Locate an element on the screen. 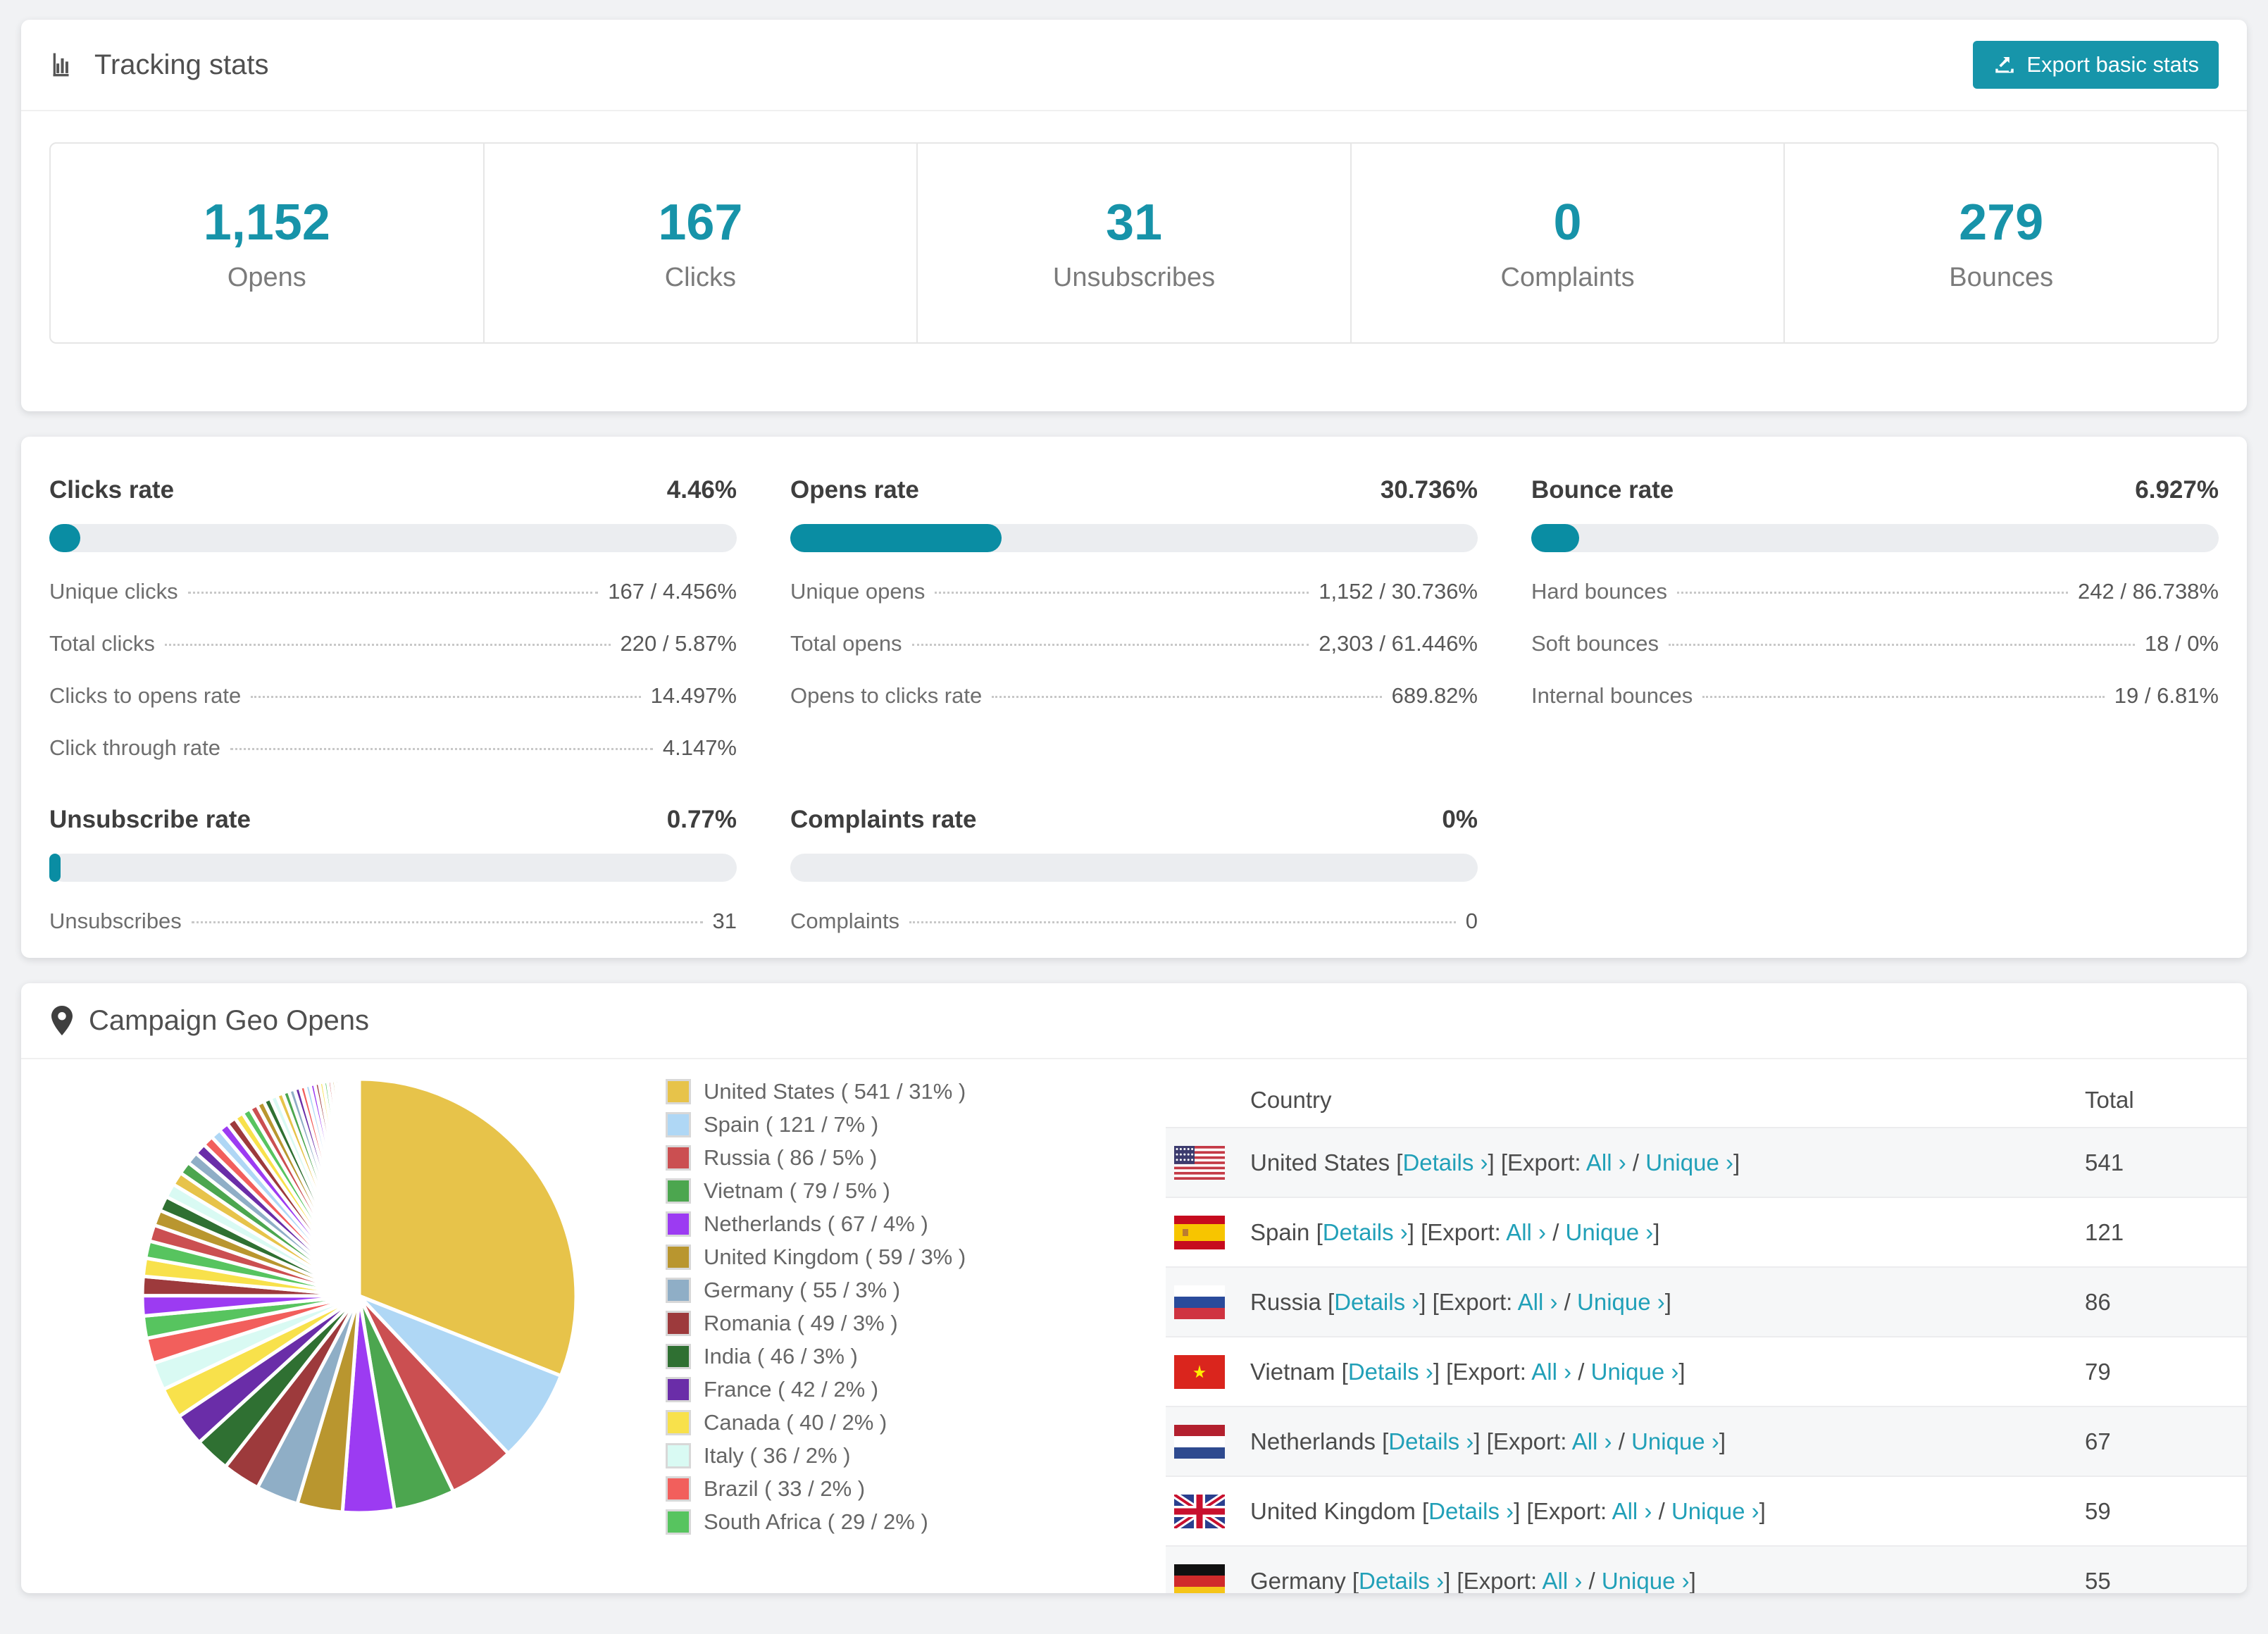 This screenshot has height=1634, width=2268. legend-label: Germany ( 55 / 3% ) is located at coordinates (803, 1290).